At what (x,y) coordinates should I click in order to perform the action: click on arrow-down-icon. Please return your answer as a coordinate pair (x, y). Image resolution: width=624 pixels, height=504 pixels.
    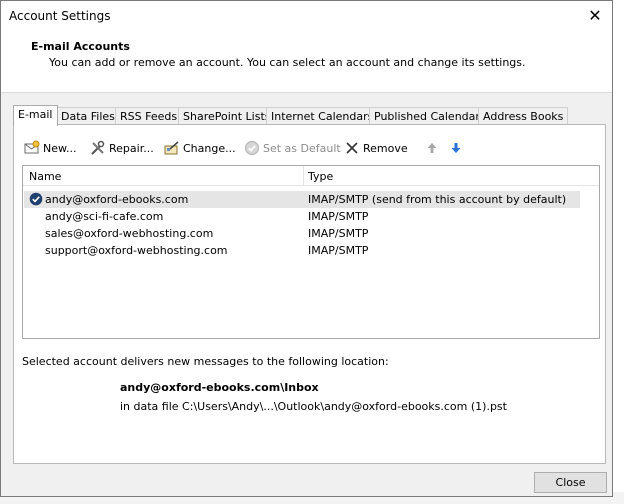
    Looking at the image, I should click on (456, 148).